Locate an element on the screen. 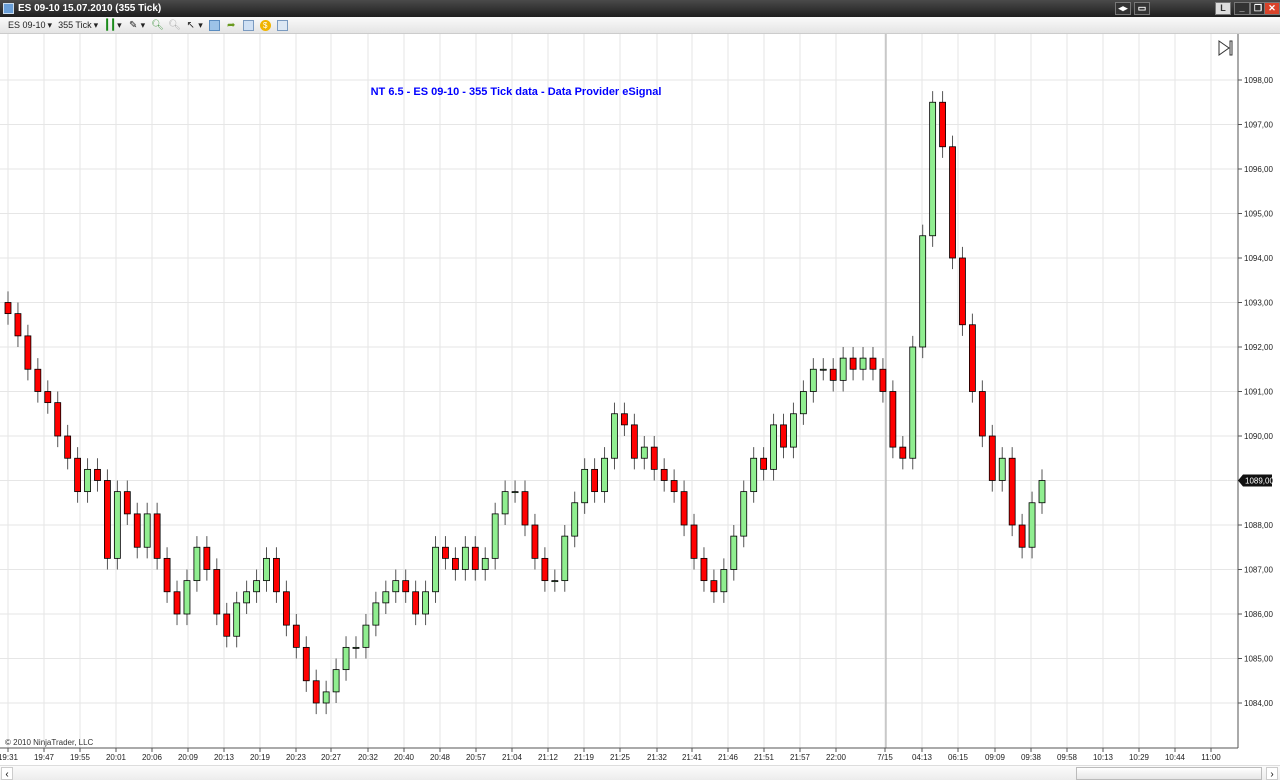  data-box-icon is located at coordinates (282, 25).